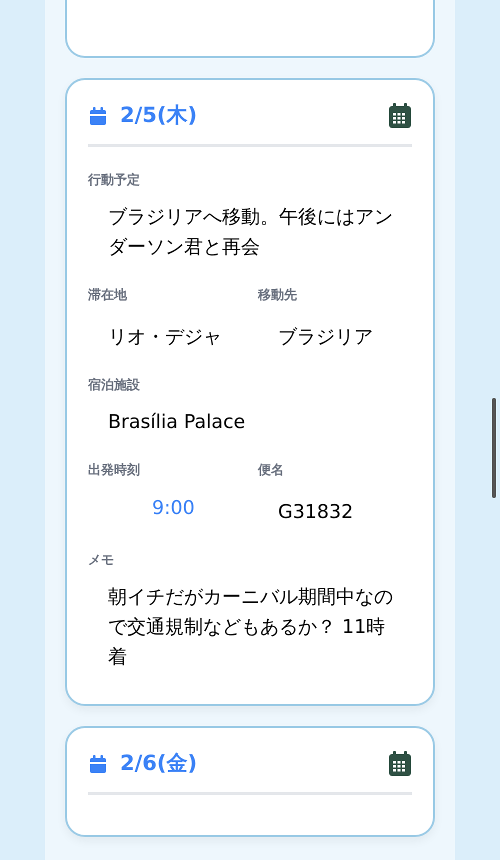 The image size is (500, 860). I want to click on date-heading: 2/6(金), so click(159, 763).